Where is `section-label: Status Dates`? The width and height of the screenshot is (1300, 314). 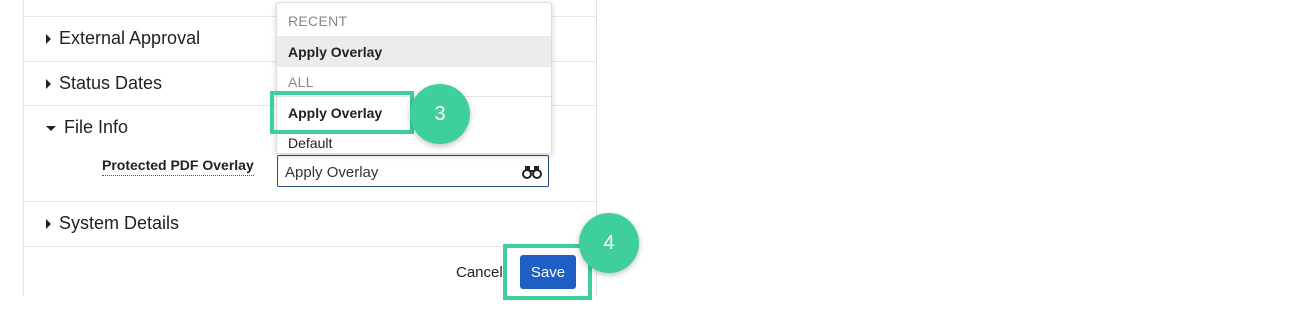 section-label: Status Dates is located at coordinates (111, 83).